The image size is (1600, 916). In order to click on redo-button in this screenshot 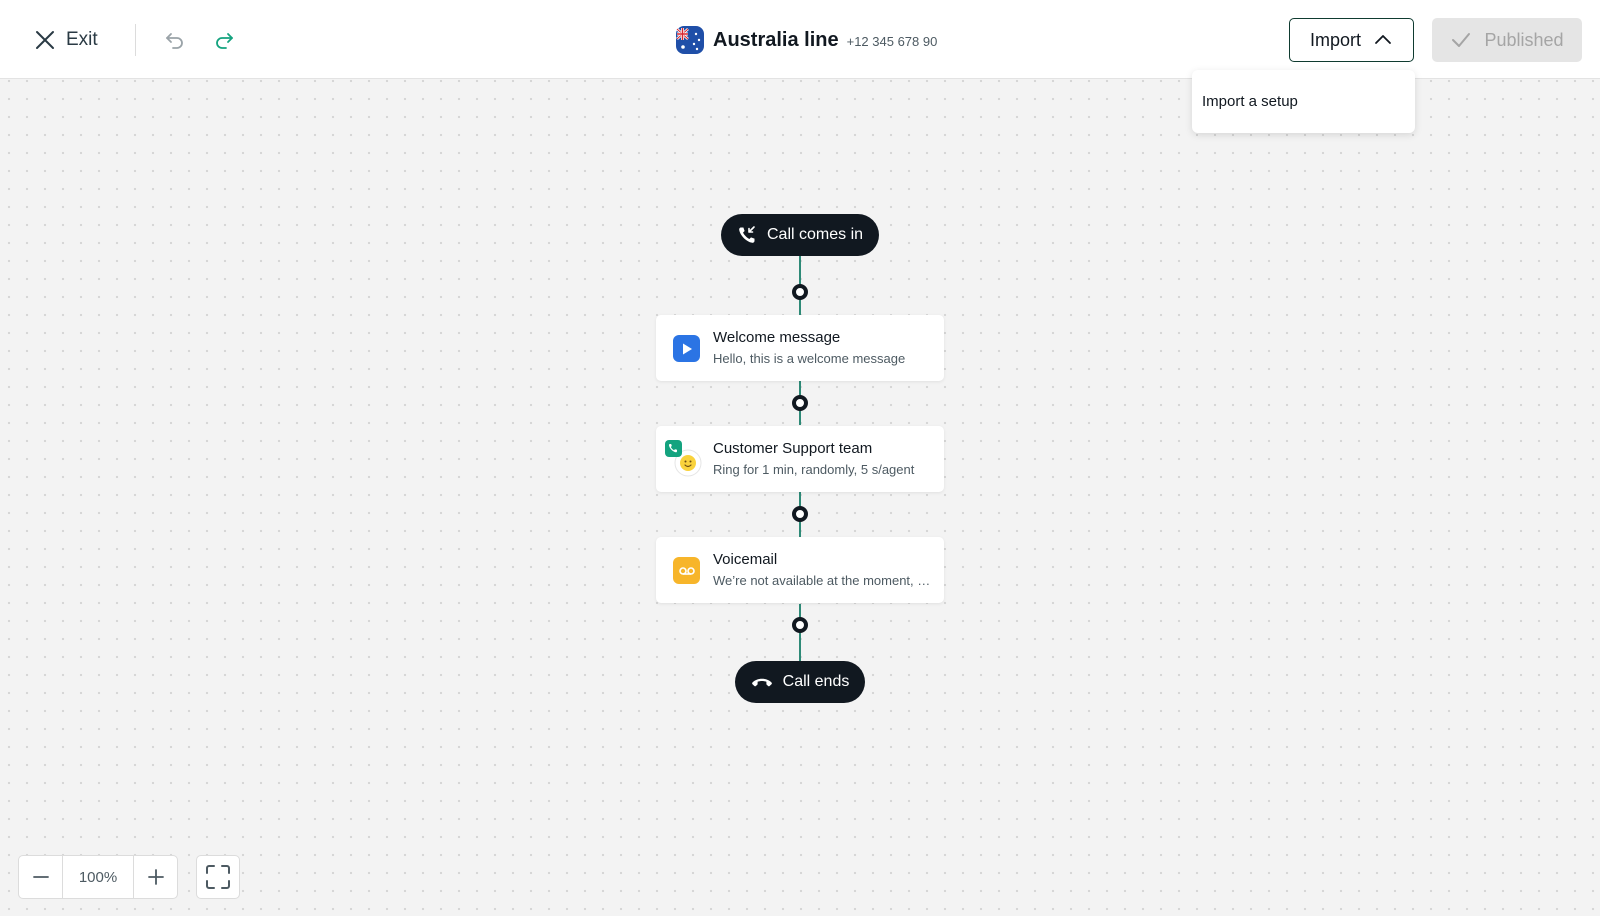, I will do `click(224, 40)`.